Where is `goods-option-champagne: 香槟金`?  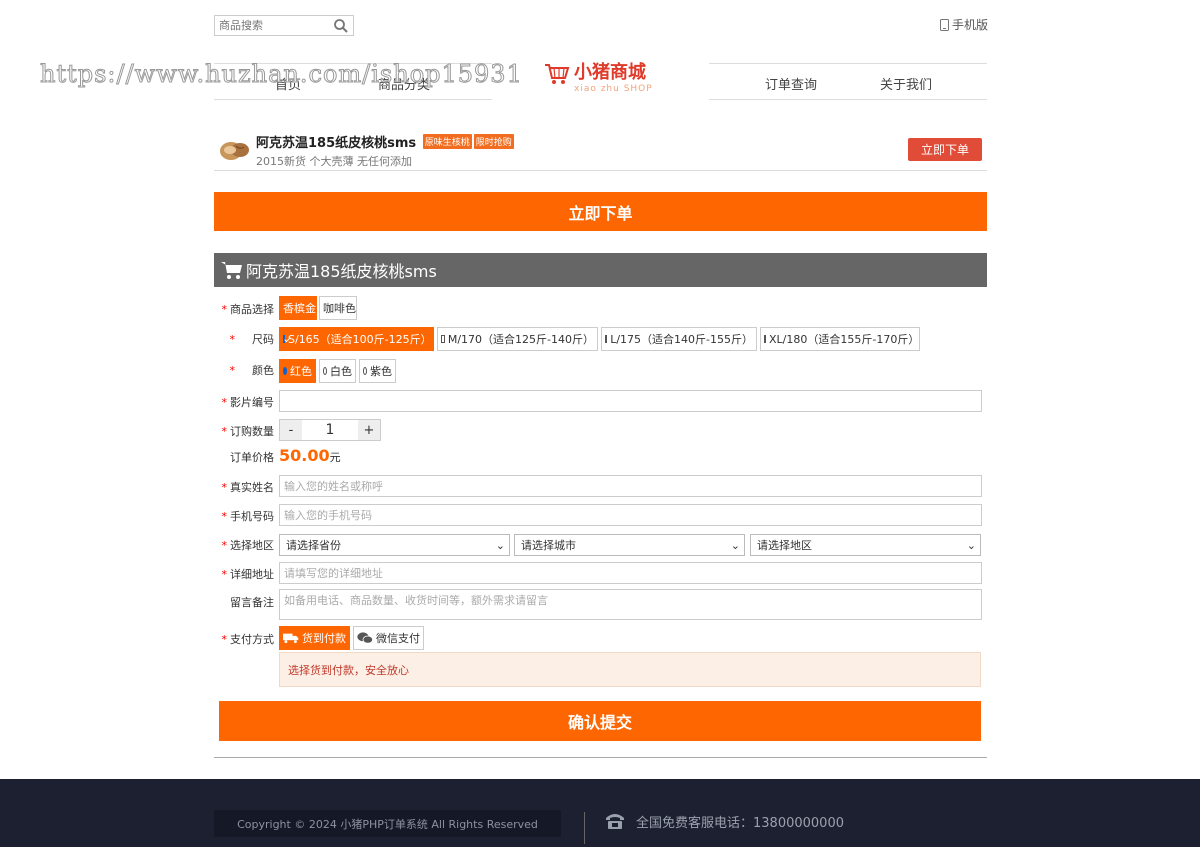
goods-option-champagne: 香槟金 is located at coordinates (298, 308).